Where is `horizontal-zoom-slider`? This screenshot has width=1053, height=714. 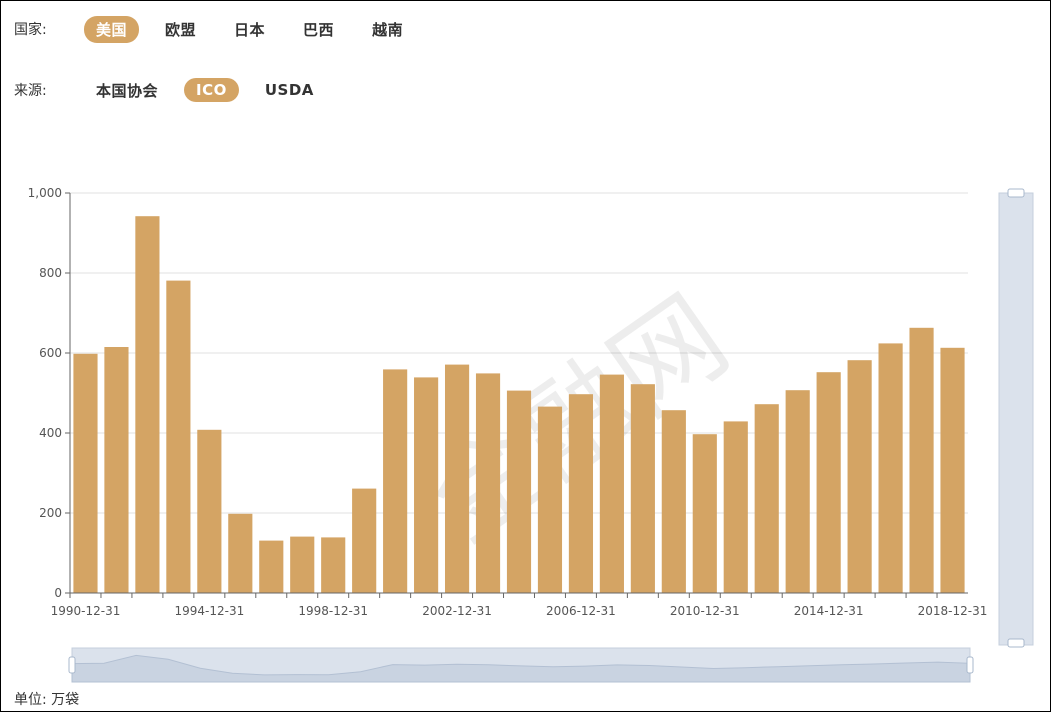
horizontal-zoom-slider is located at coordinates (521, 665).